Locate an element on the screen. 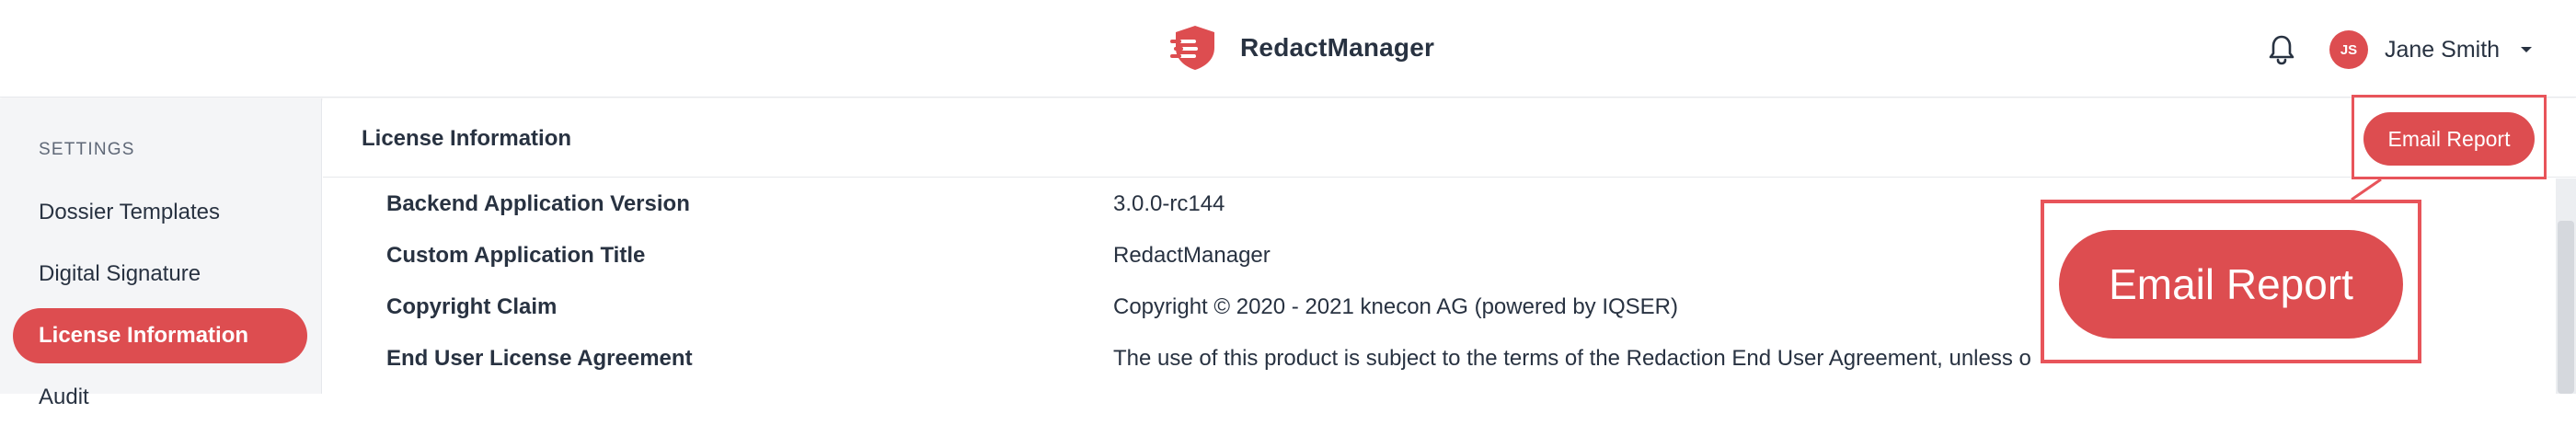  sidebar-item-label: Audit is located at coordinates (64, 397).